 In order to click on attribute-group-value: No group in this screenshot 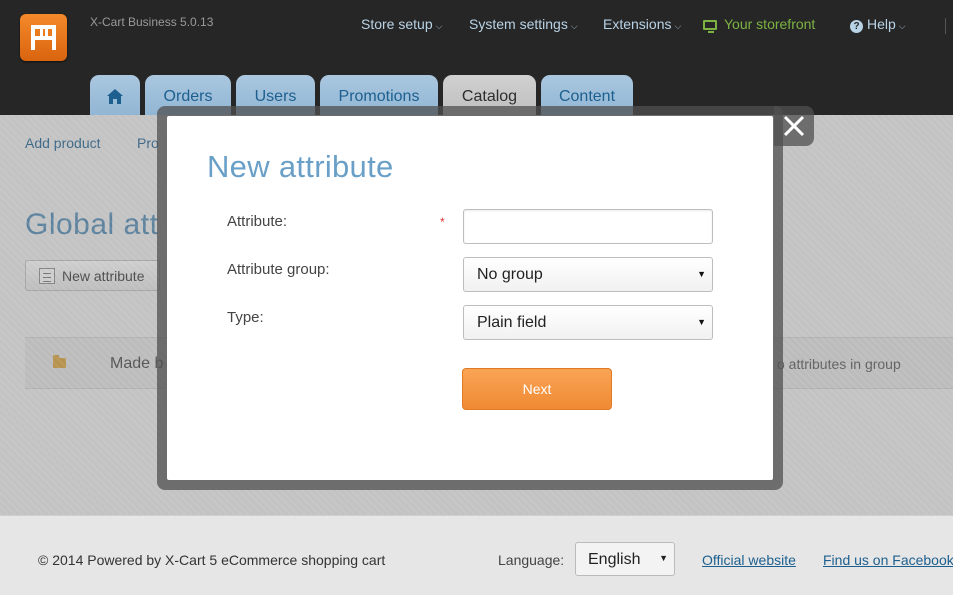, I will do `click(510, 274)`.